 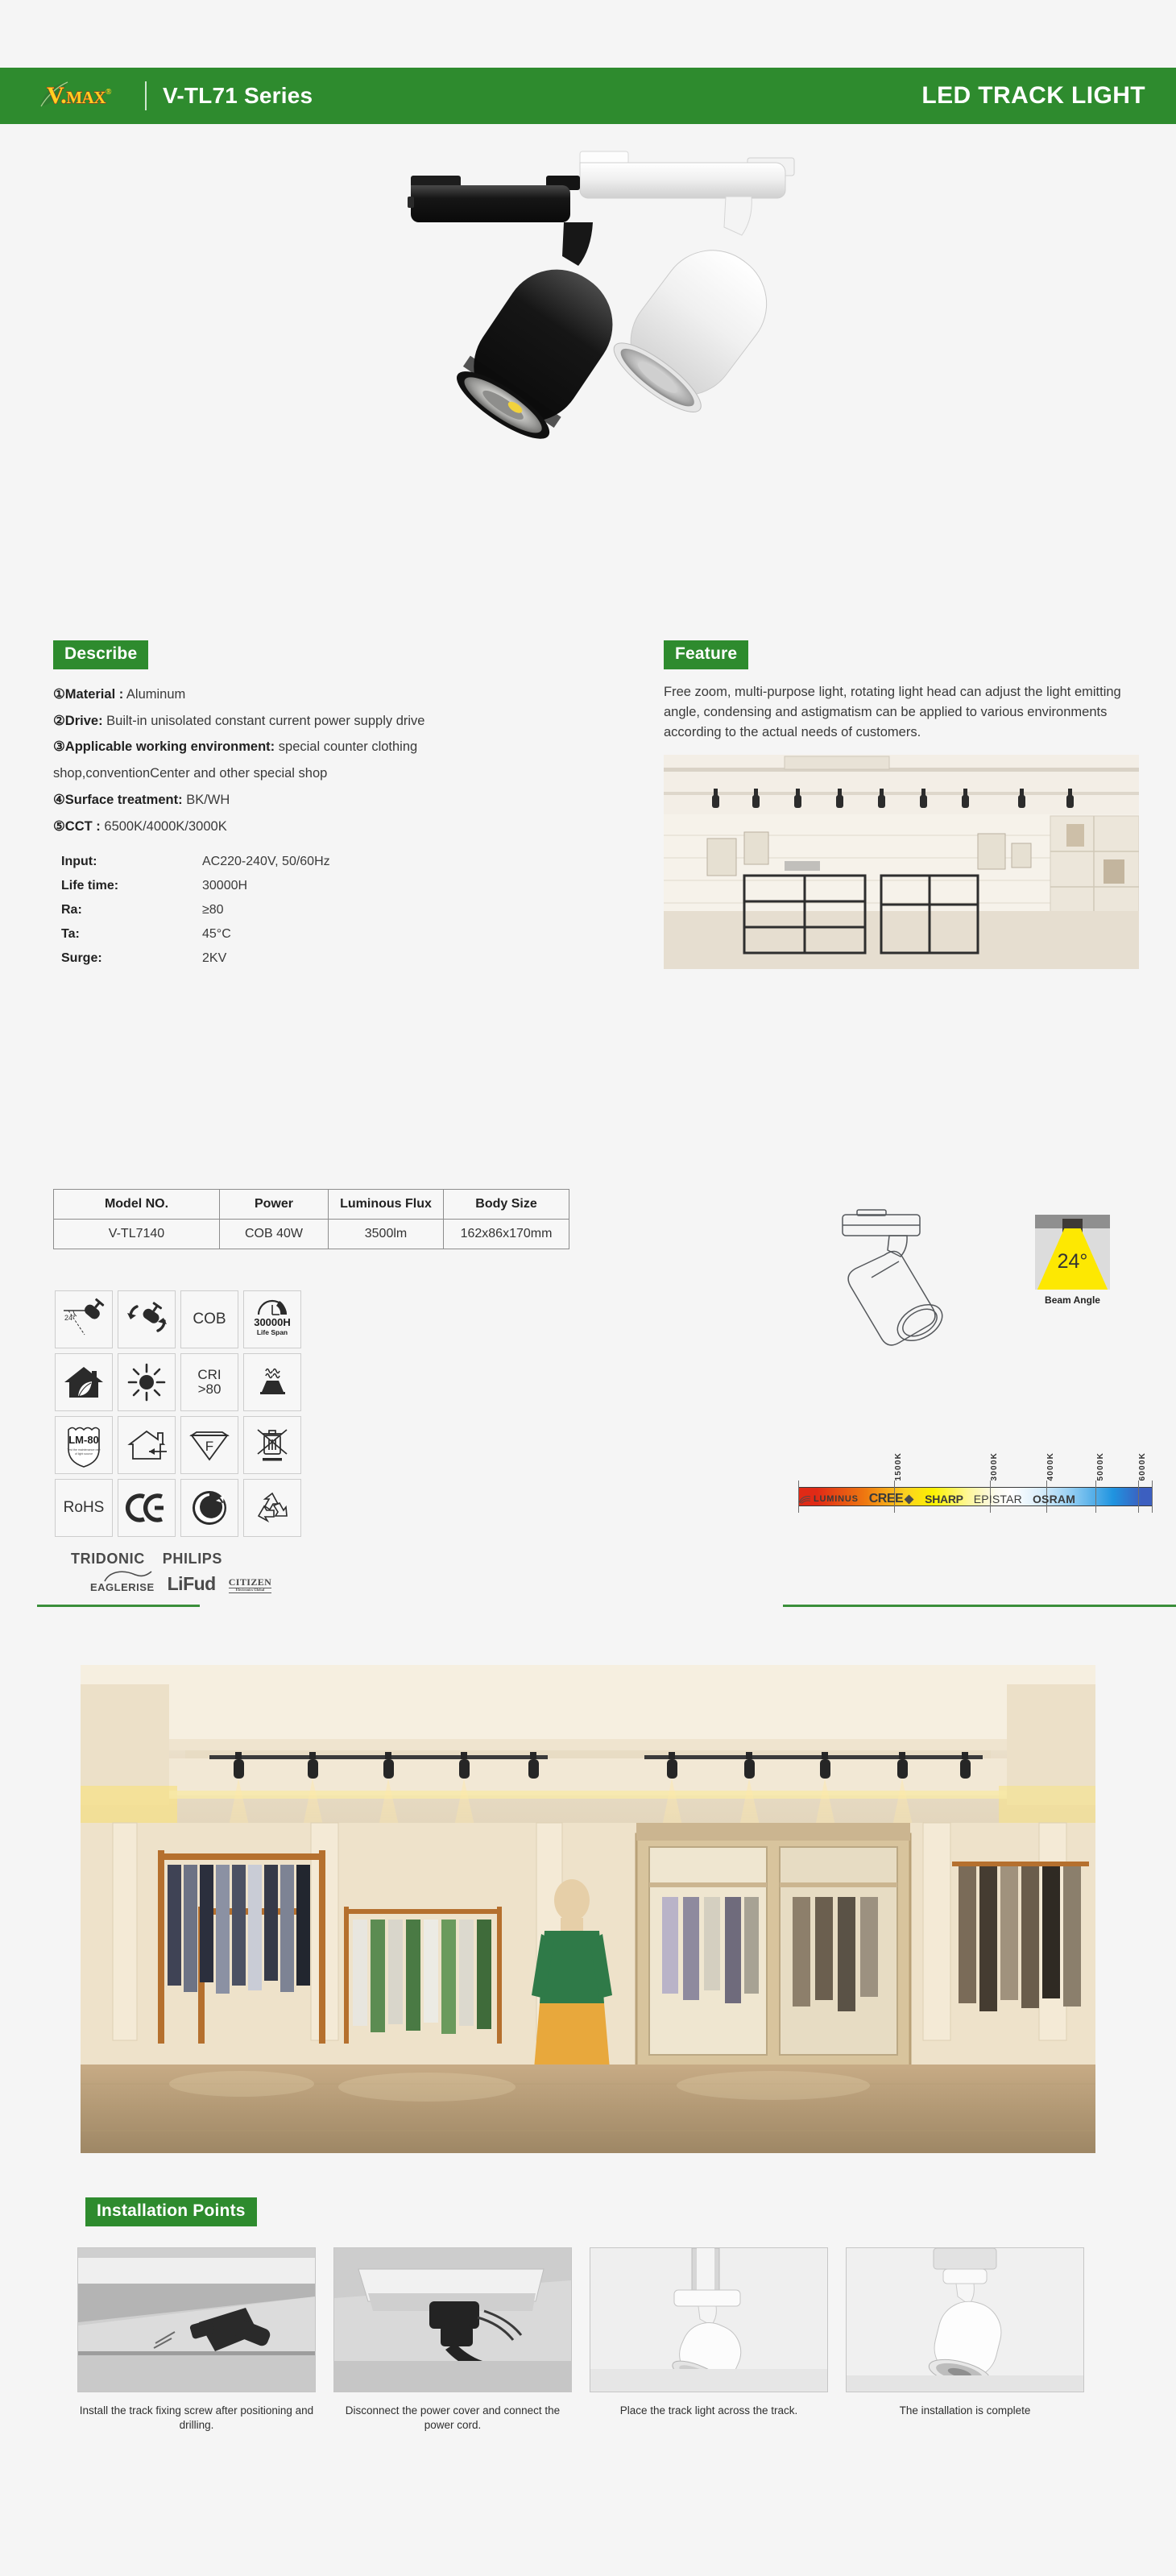 I want to click on install-step-3-caption: Place the track light across the track., so click(x=708, y=2410).